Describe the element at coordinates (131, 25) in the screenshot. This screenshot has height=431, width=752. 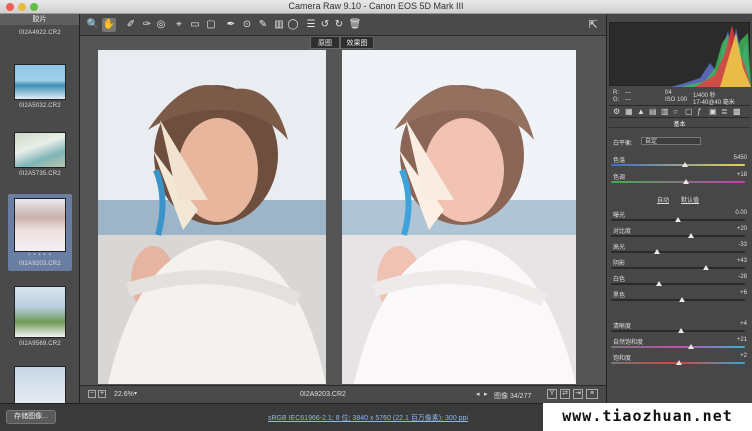
I see `white-balance-tool-icon: ✐` at that location.